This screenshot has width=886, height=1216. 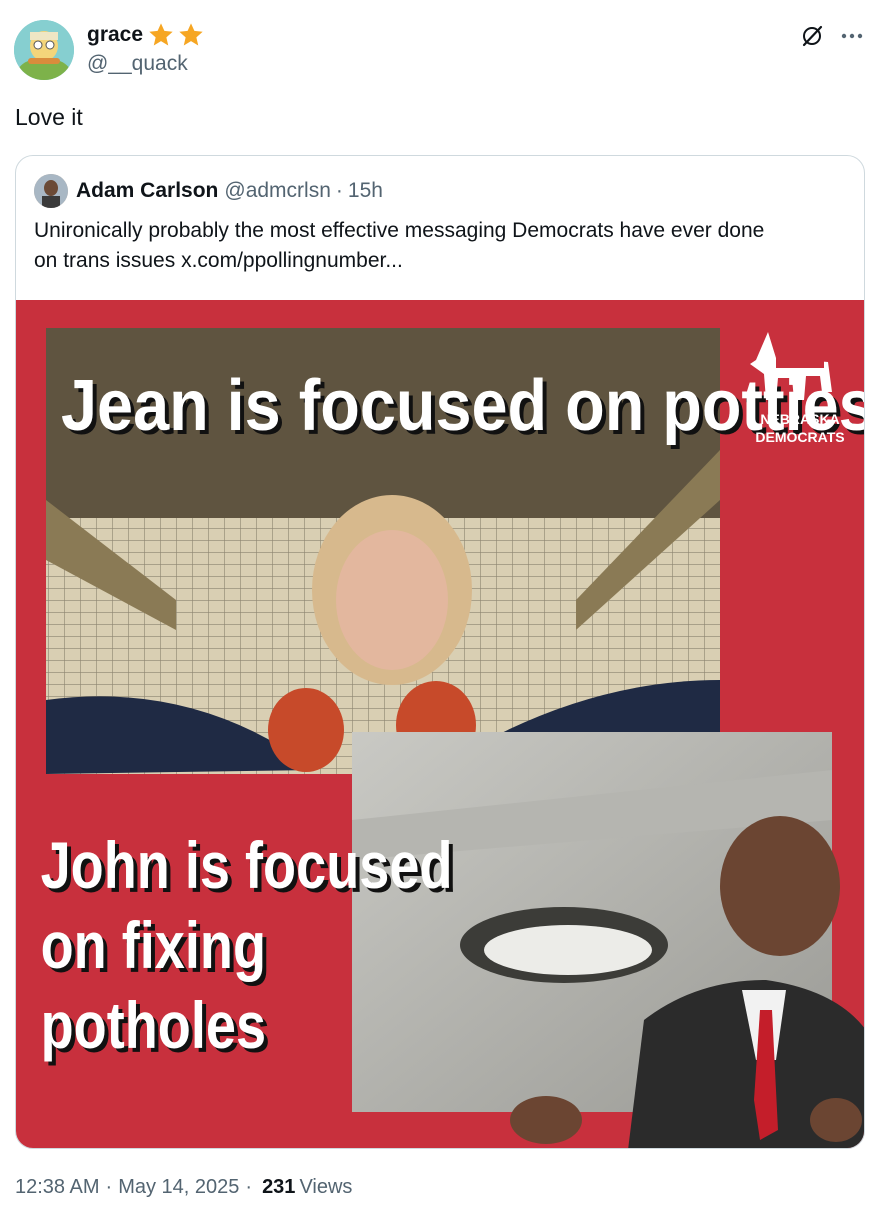 What do you see at coordinates (365, 191) in the screenshot?
I see `quoted-time: 15h` at bounding box center [365, 191].